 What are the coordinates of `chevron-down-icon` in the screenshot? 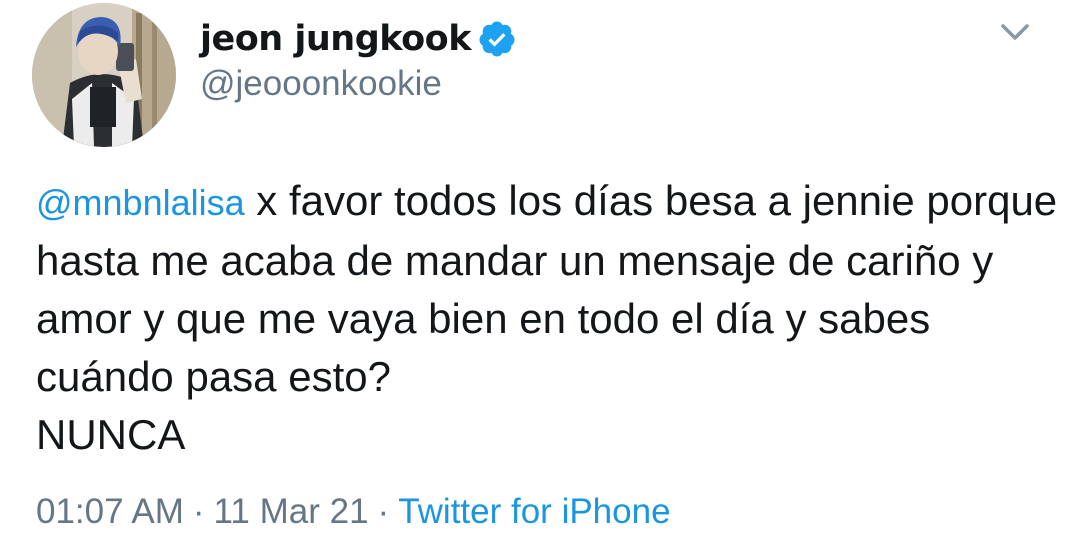 It's located at (1015, 32).